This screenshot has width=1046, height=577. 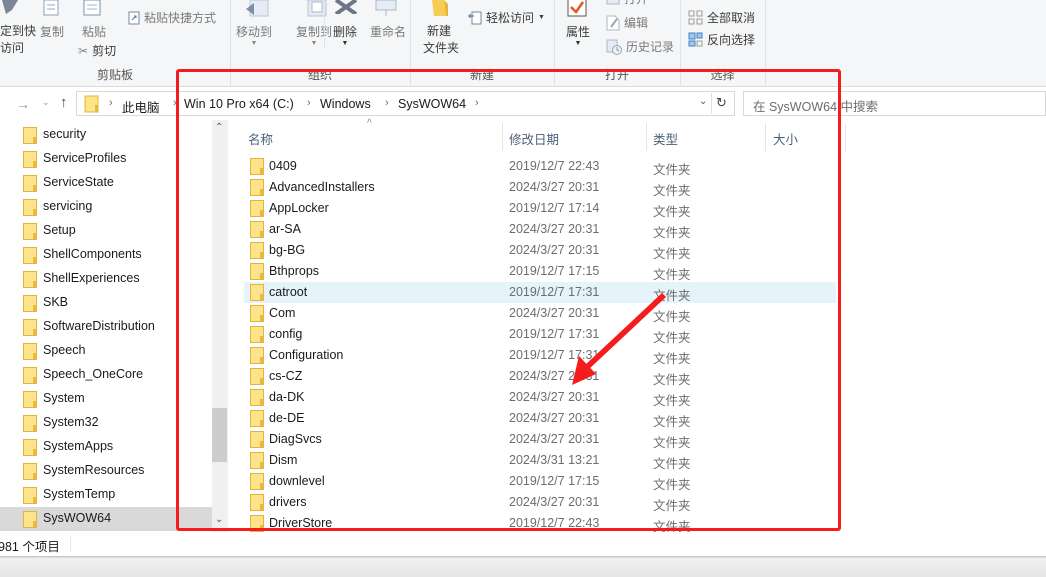 I want to click on scrollbar-thumb, so click(x=219, y=435).